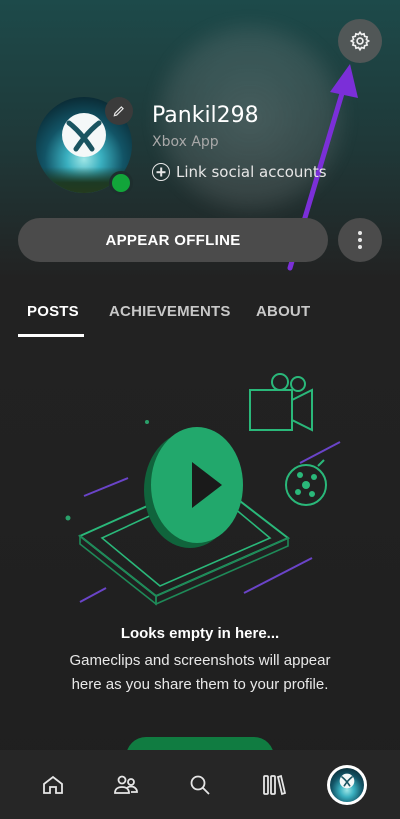 This screenshot has width=400, height=819. Describe the element at coordinates (51, 335) in the screenshot. I see `active-tab-indicator` at that location.